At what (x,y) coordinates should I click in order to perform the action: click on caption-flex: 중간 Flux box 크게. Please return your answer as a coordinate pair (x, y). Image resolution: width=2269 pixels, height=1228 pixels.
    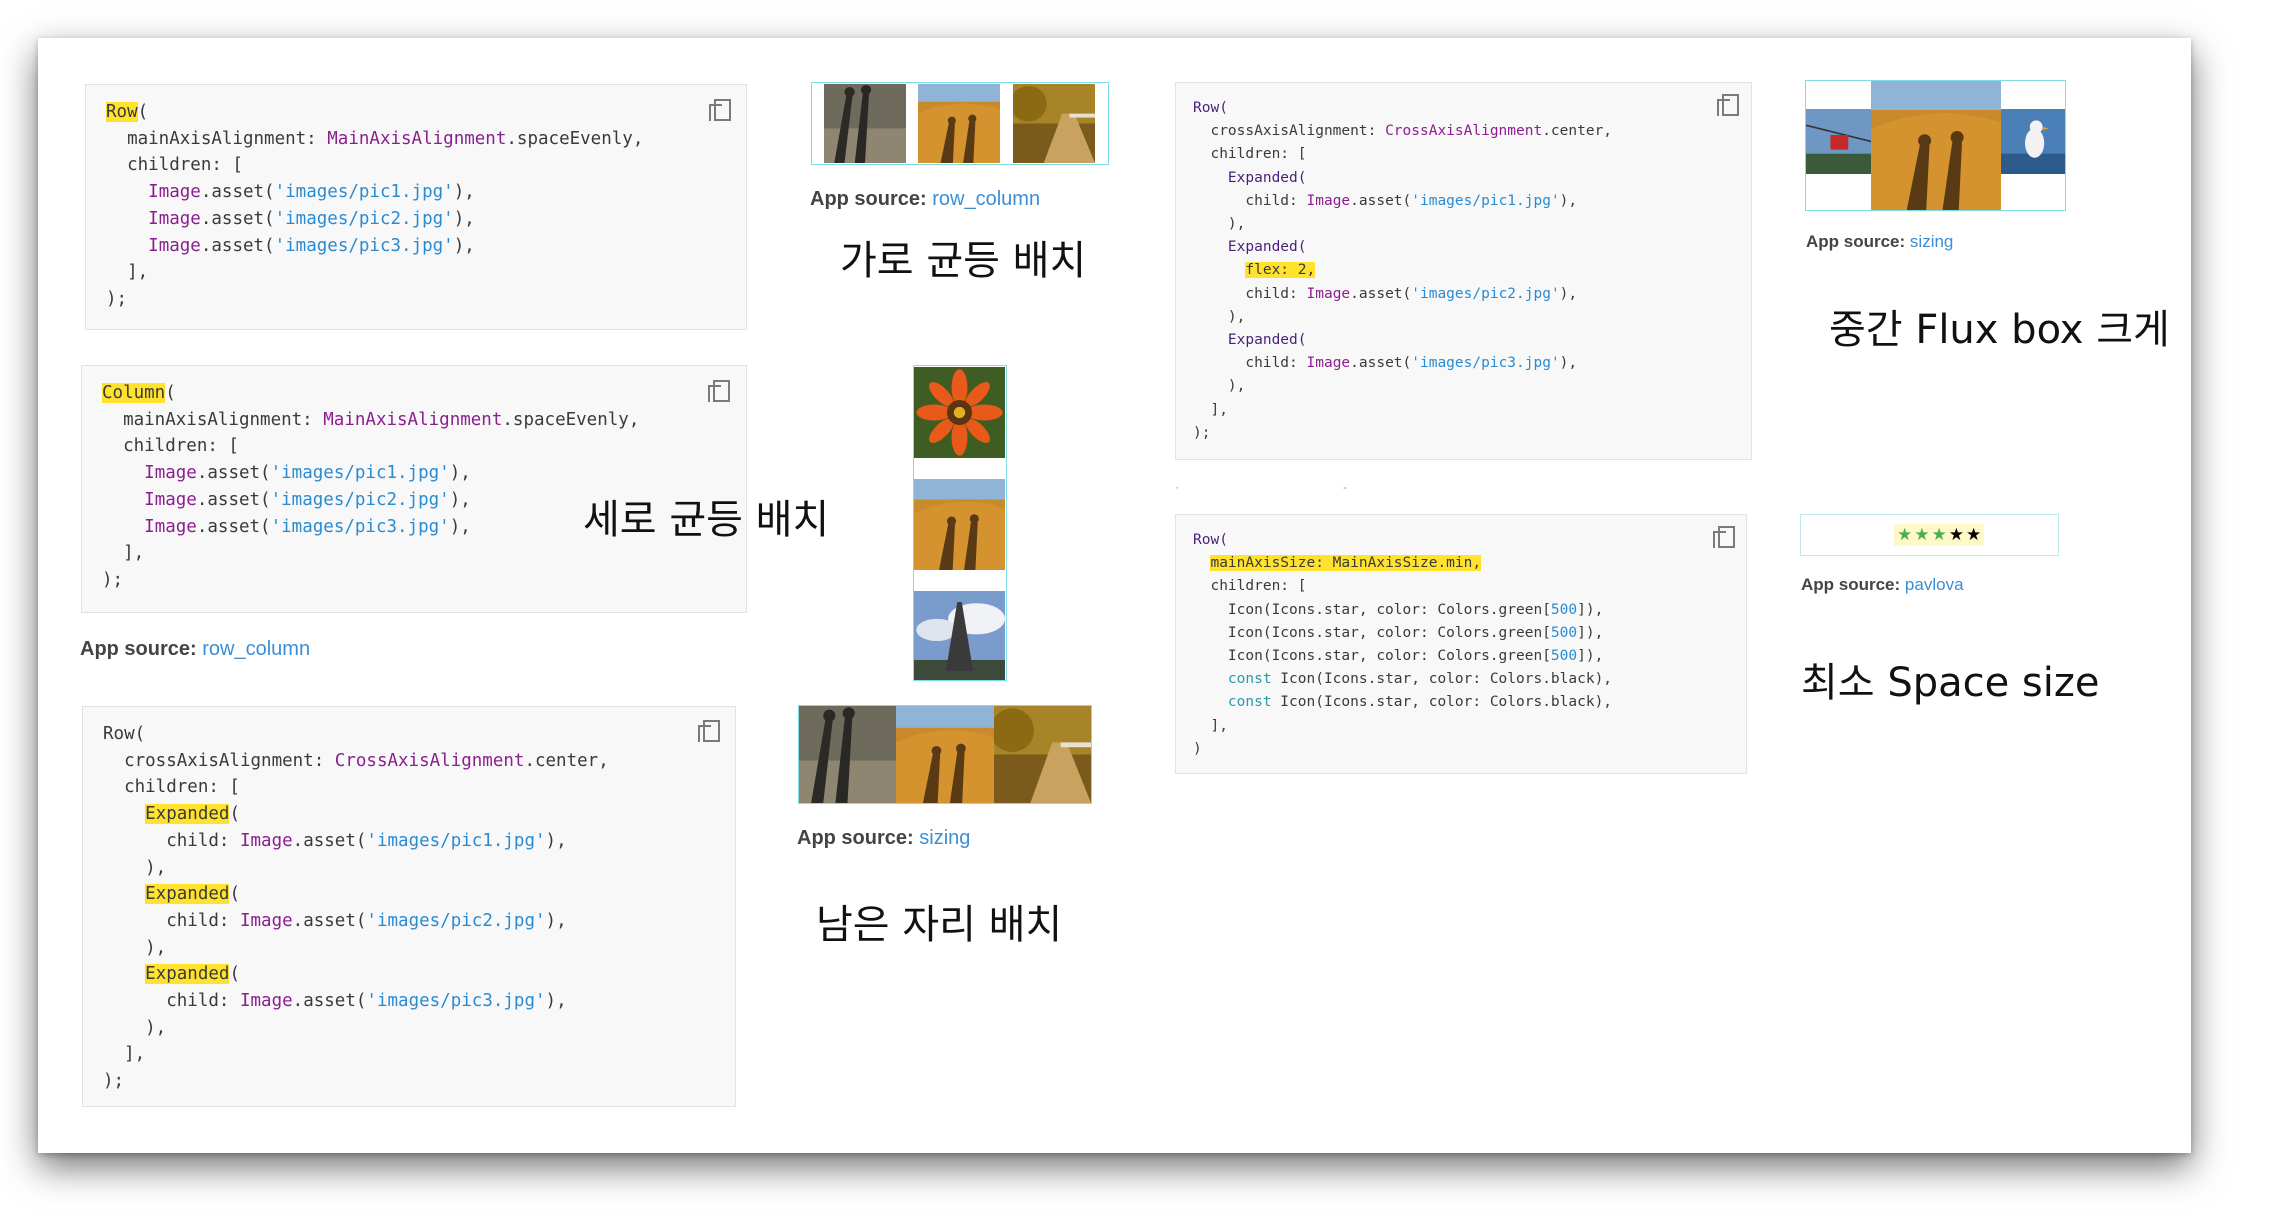
    Looking at the image, I should click on (1999, 330).